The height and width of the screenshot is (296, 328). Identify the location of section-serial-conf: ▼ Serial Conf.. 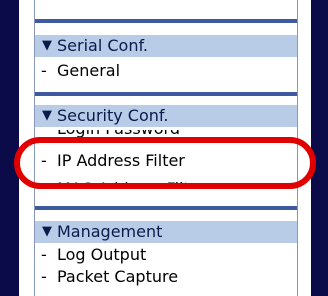
(166, 46).